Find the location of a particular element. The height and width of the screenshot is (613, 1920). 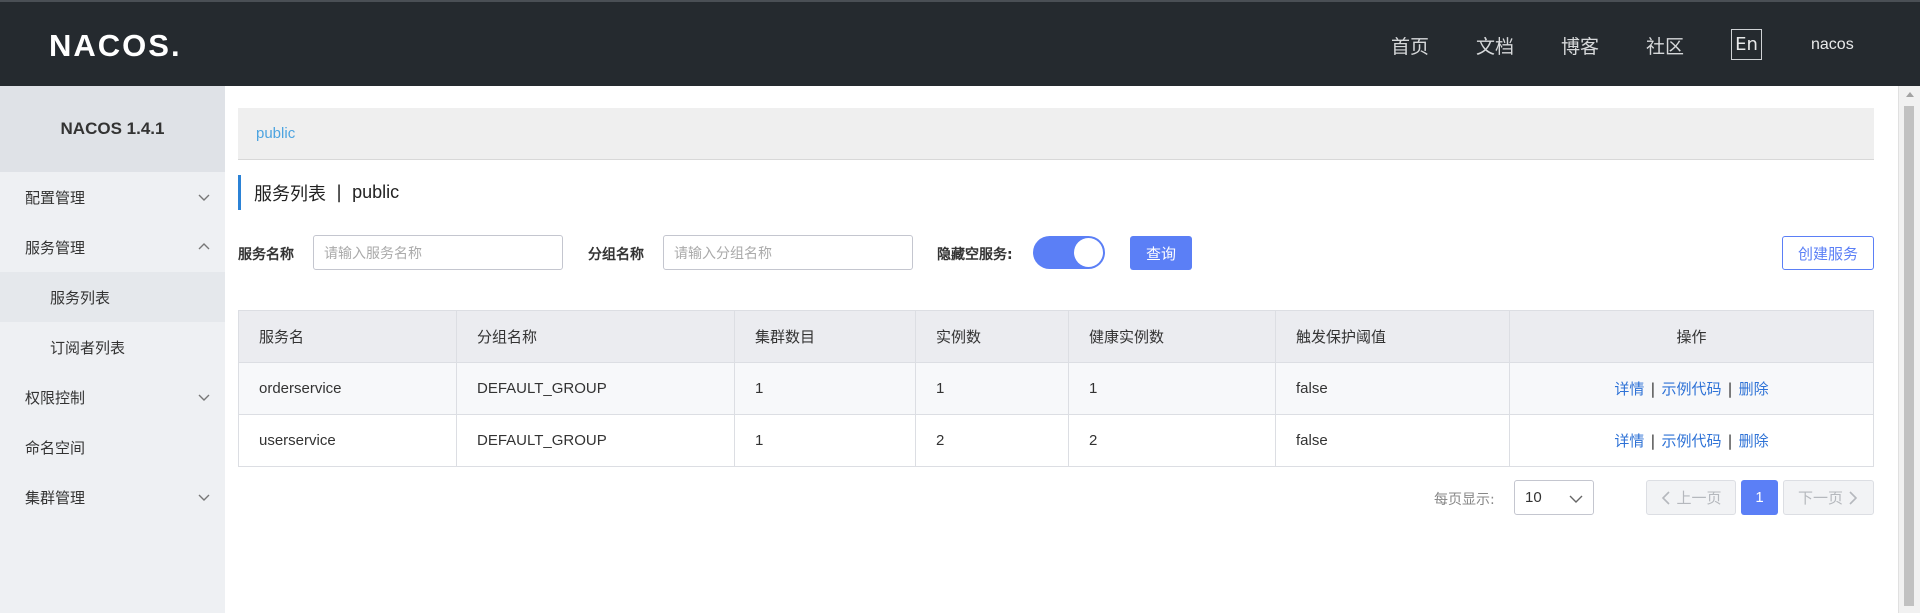

column-header: 服务名 is located at coordinates (347, 336).